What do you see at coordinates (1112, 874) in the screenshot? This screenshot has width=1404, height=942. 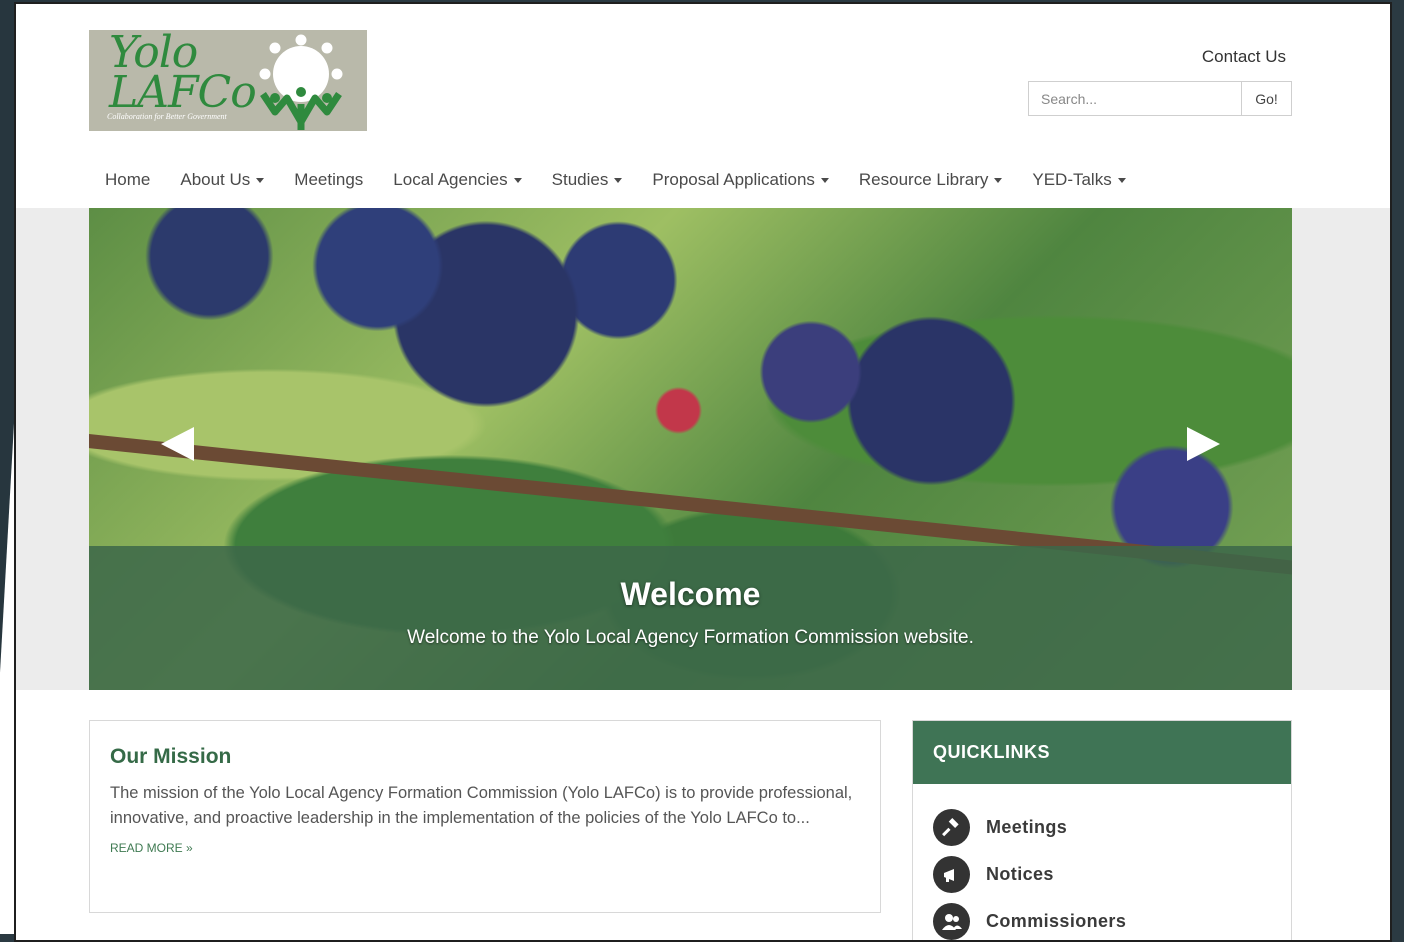 I see `quicklink-notices: Notices` at bounding box center [1112, 874].